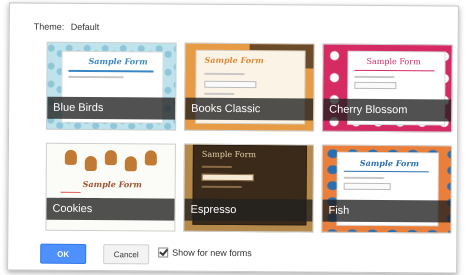  Describe the element at coordinates (69, 27) in the screenshot. I see `theme-header: Theme: Default` at that location.